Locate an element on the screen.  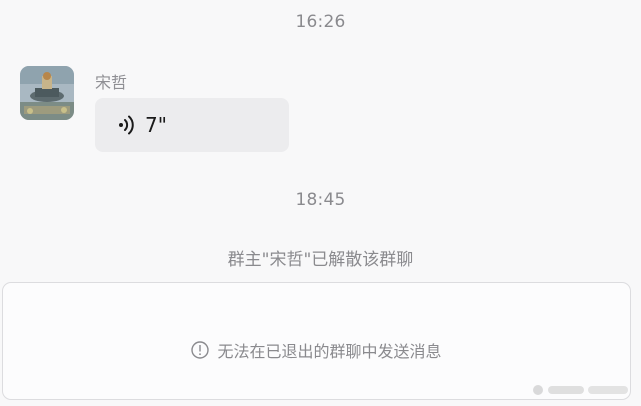
voice-duration: 7" is located at coordinates (156, 125).